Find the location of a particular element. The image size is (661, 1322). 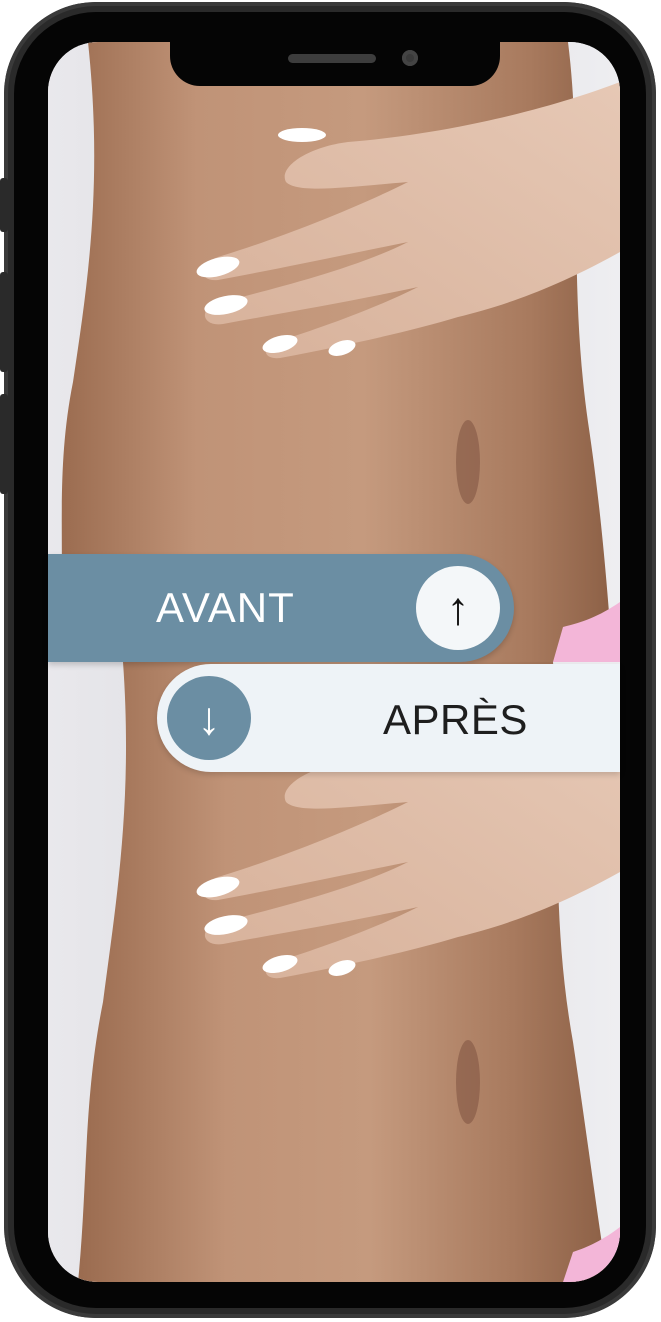

phone-notch is located at coordinates (335, 64).